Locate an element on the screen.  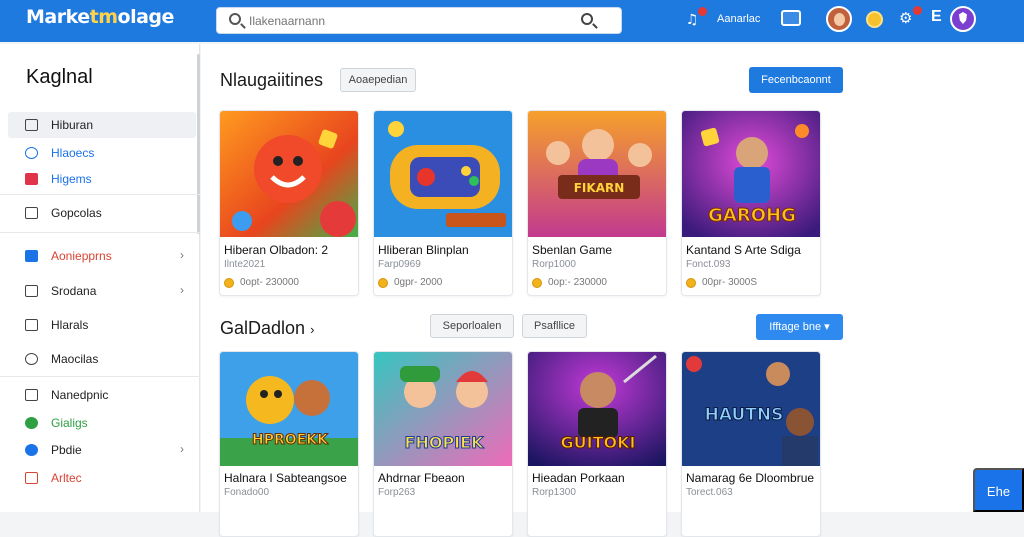
sidebar-item-label: Aoniepprns is located at coordinates (81, 256).